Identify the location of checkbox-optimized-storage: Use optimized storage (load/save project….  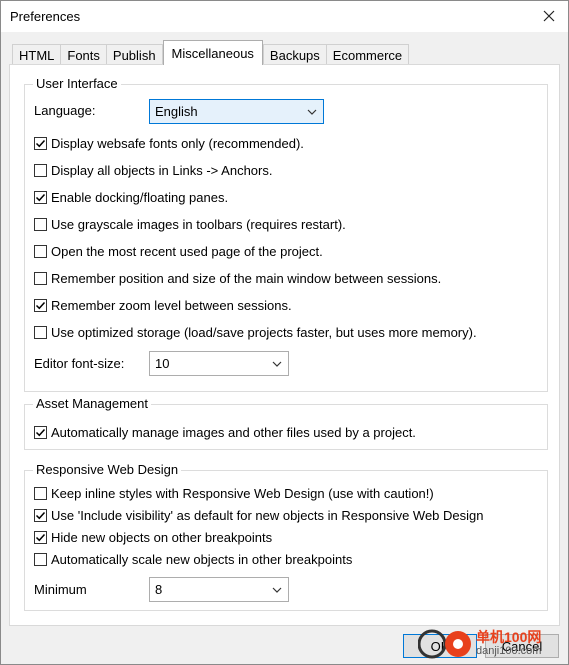
(255, 332).